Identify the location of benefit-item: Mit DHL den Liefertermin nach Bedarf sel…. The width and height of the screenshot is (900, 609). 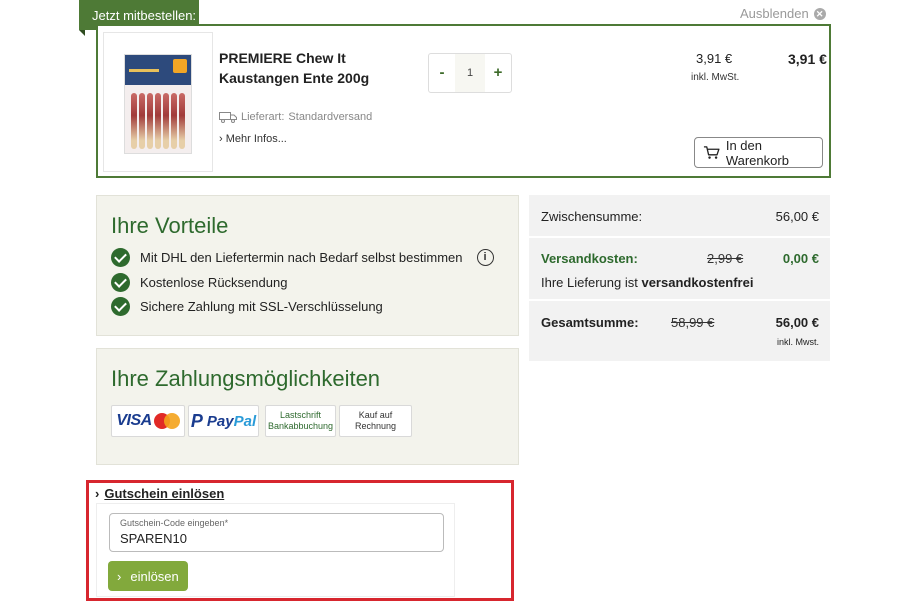
(302, 257).